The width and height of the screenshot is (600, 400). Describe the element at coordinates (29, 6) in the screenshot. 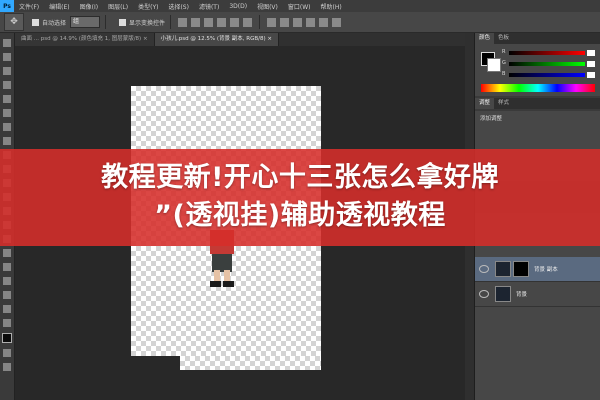

I see `menu-file: 文件(F)` at that location.